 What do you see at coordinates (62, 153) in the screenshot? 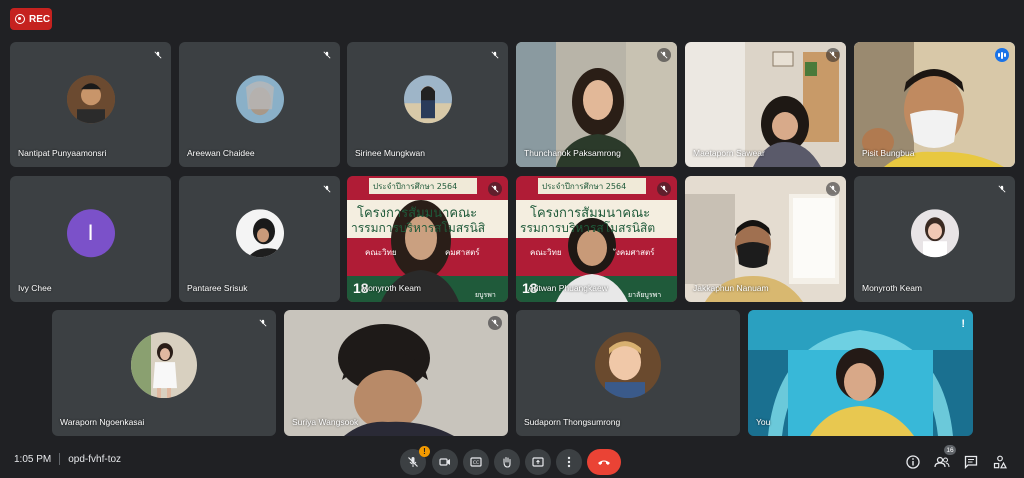
I see `participant-name: Nantipat Punyaamonsri` at bounding box center [62, 153].